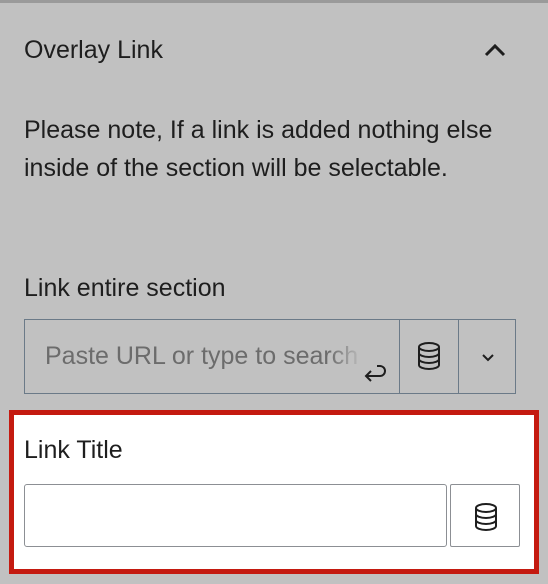 The width and height of the screenshot is (548, 584). What do you see at coordinates (485, 515) in the screenshot?
I see `link-title-dynamic-data-button` at bounding box center [485, 515].